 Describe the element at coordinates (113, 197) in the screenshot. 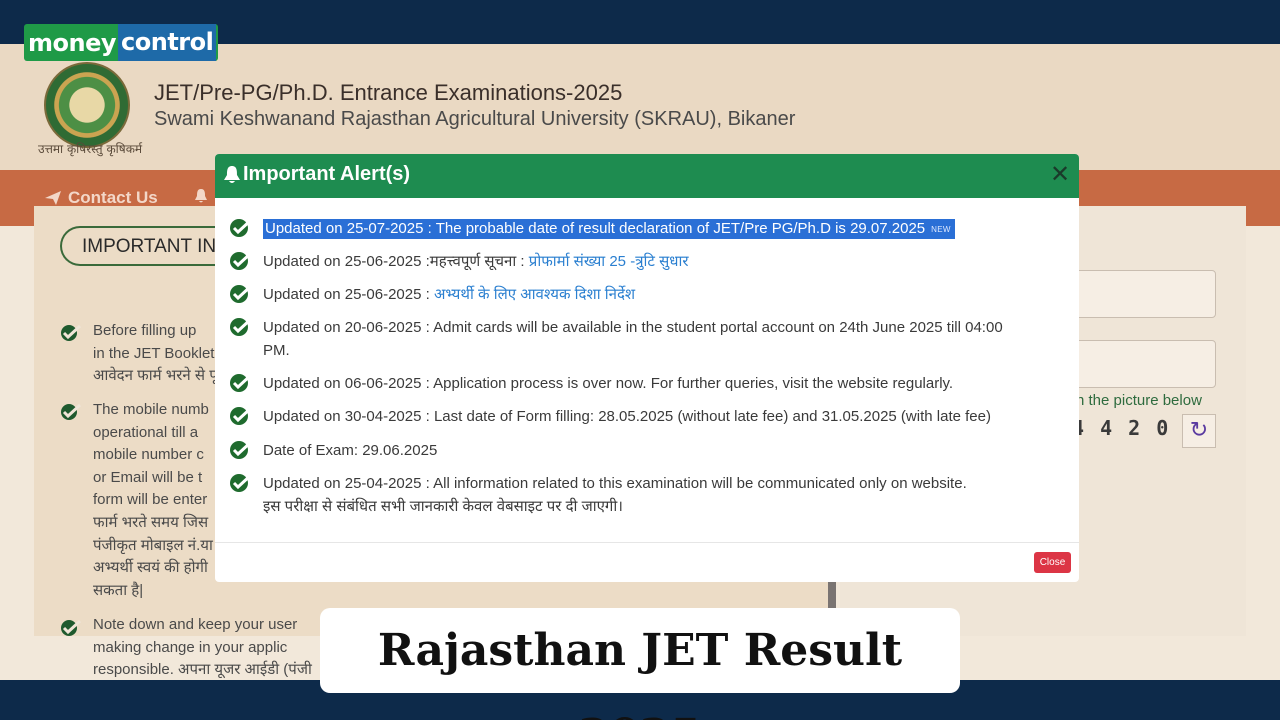

I see `nav-contact-label: Contact Us` at that location.